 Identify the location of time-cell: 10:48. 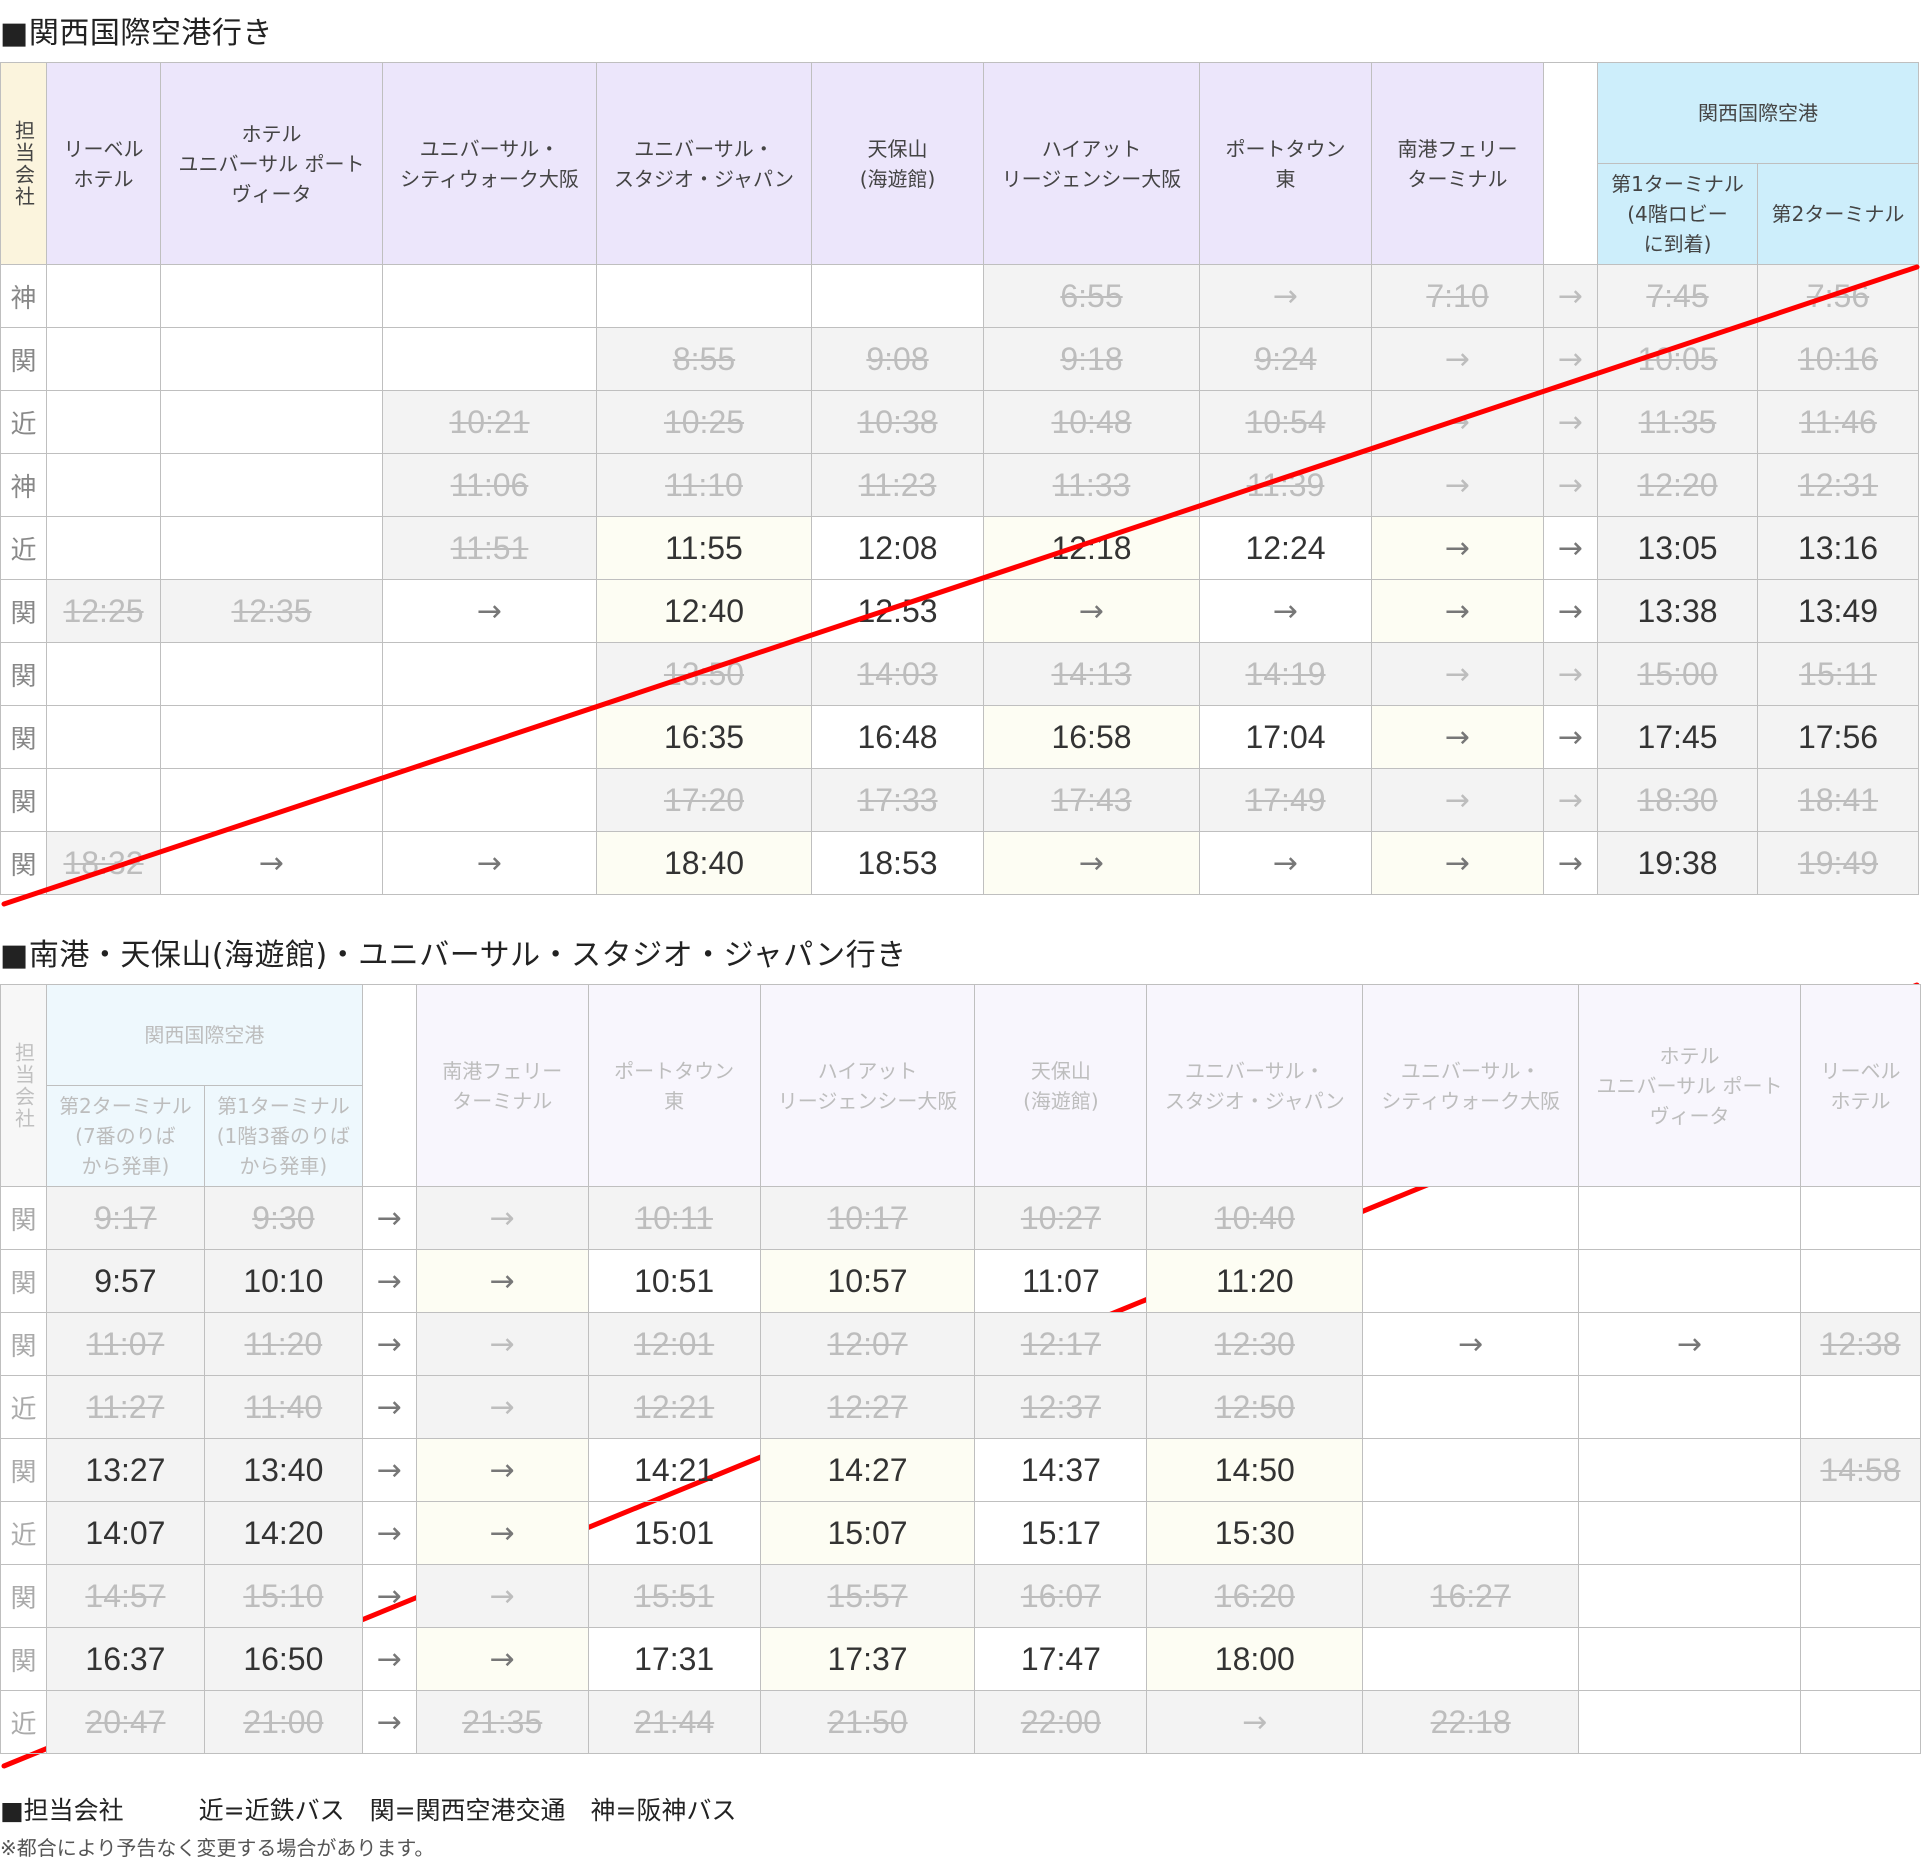
(1091, 422).